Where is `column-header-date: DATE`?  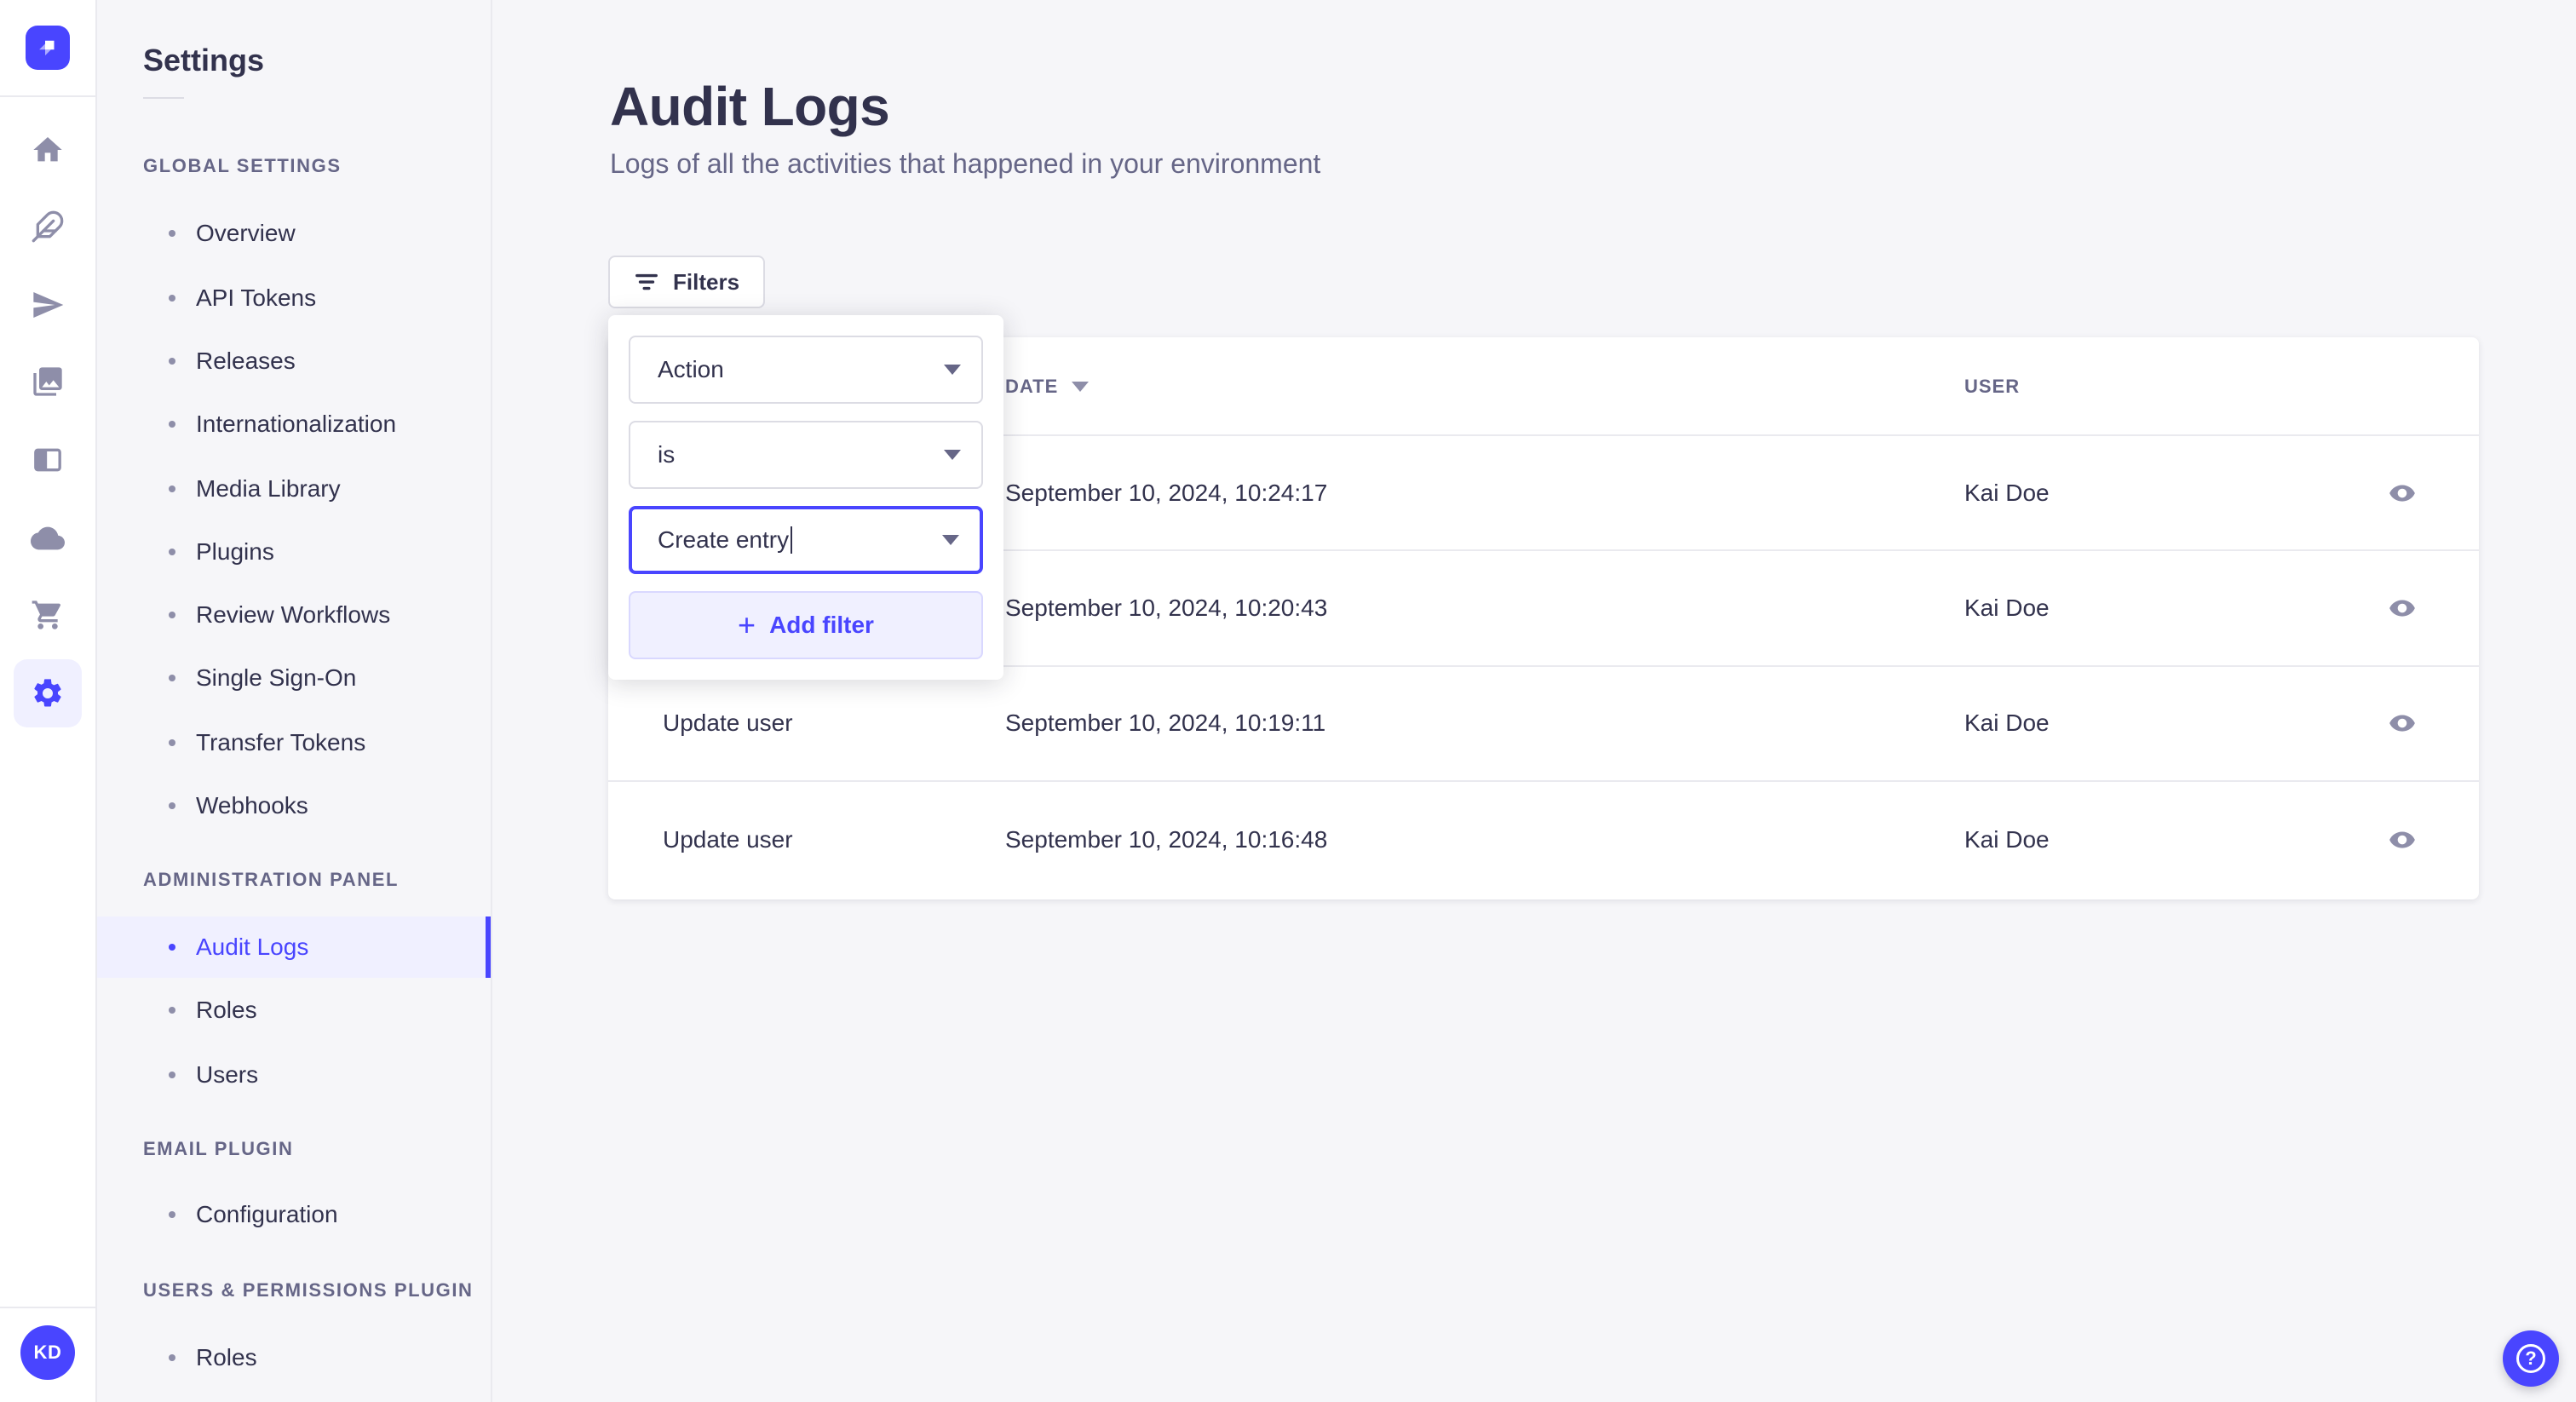
column-header-date: DATE is located at coordinates (1048, 386).